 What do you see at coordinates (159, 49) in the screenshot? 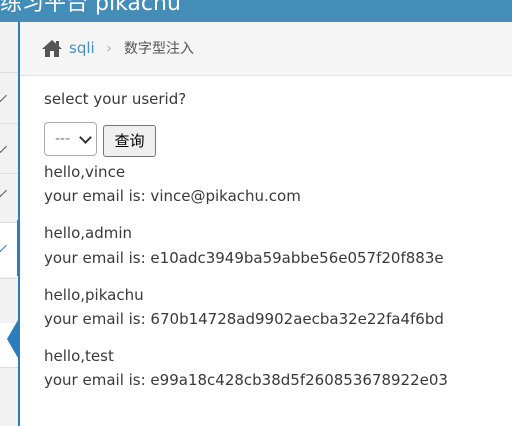
I see `breadcrumb-current: 数字型注入` at bounding box center [159, 49].